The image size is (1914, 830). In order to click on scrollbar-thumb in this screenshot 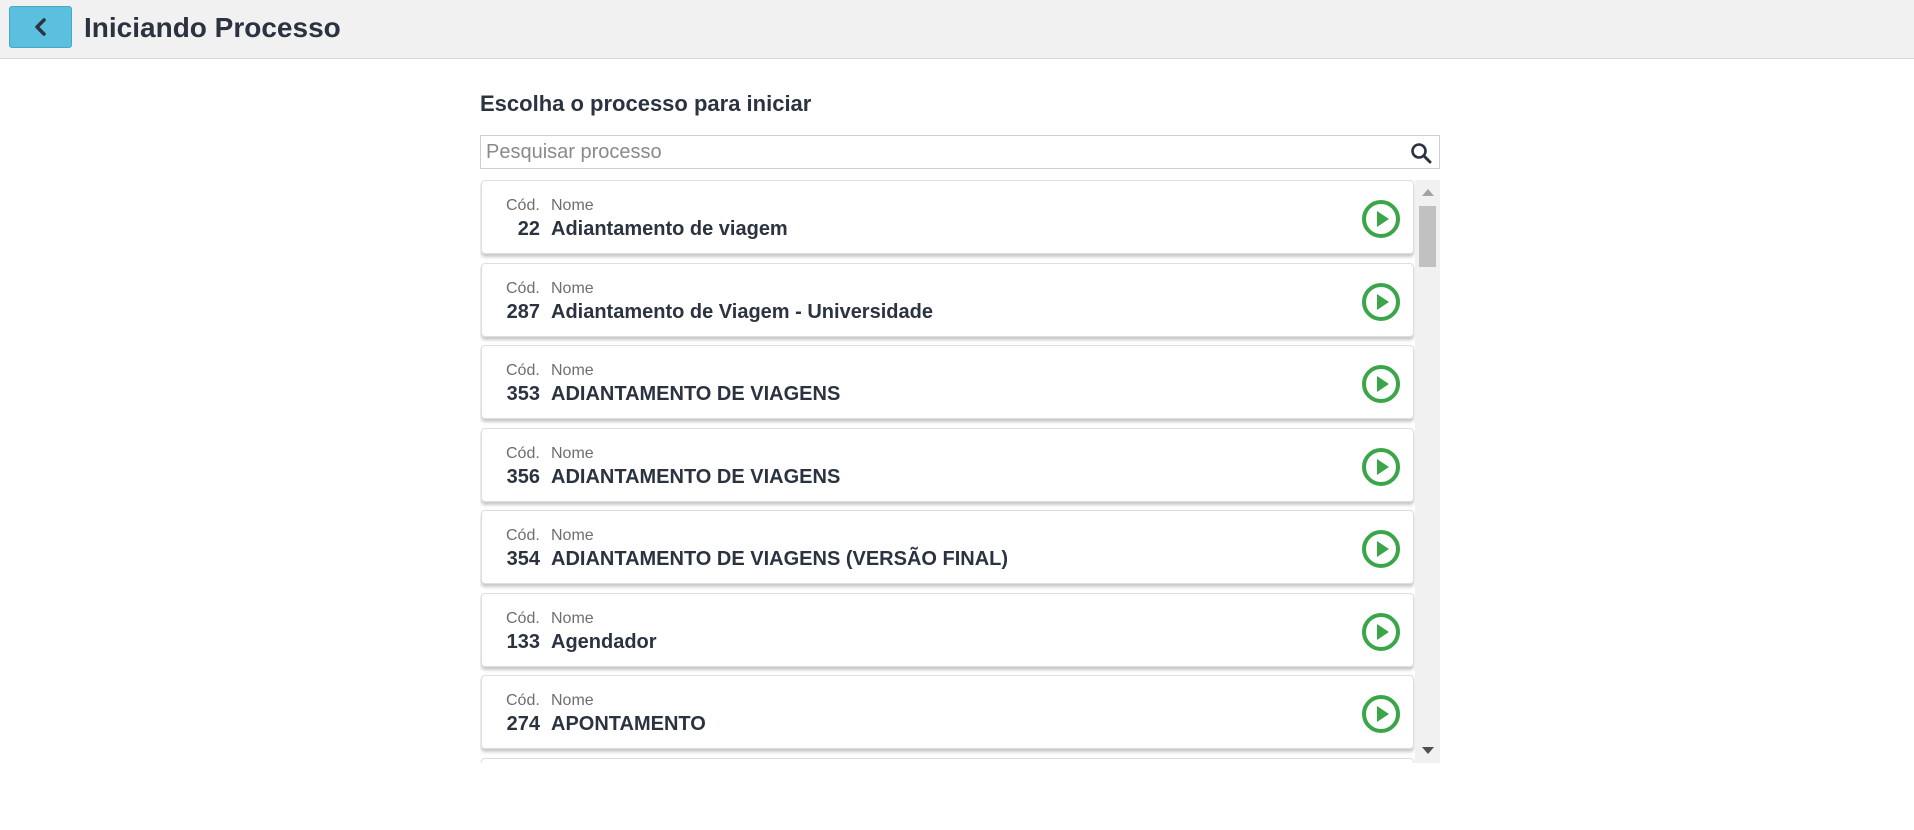, I will do `click(1427, 236)`.